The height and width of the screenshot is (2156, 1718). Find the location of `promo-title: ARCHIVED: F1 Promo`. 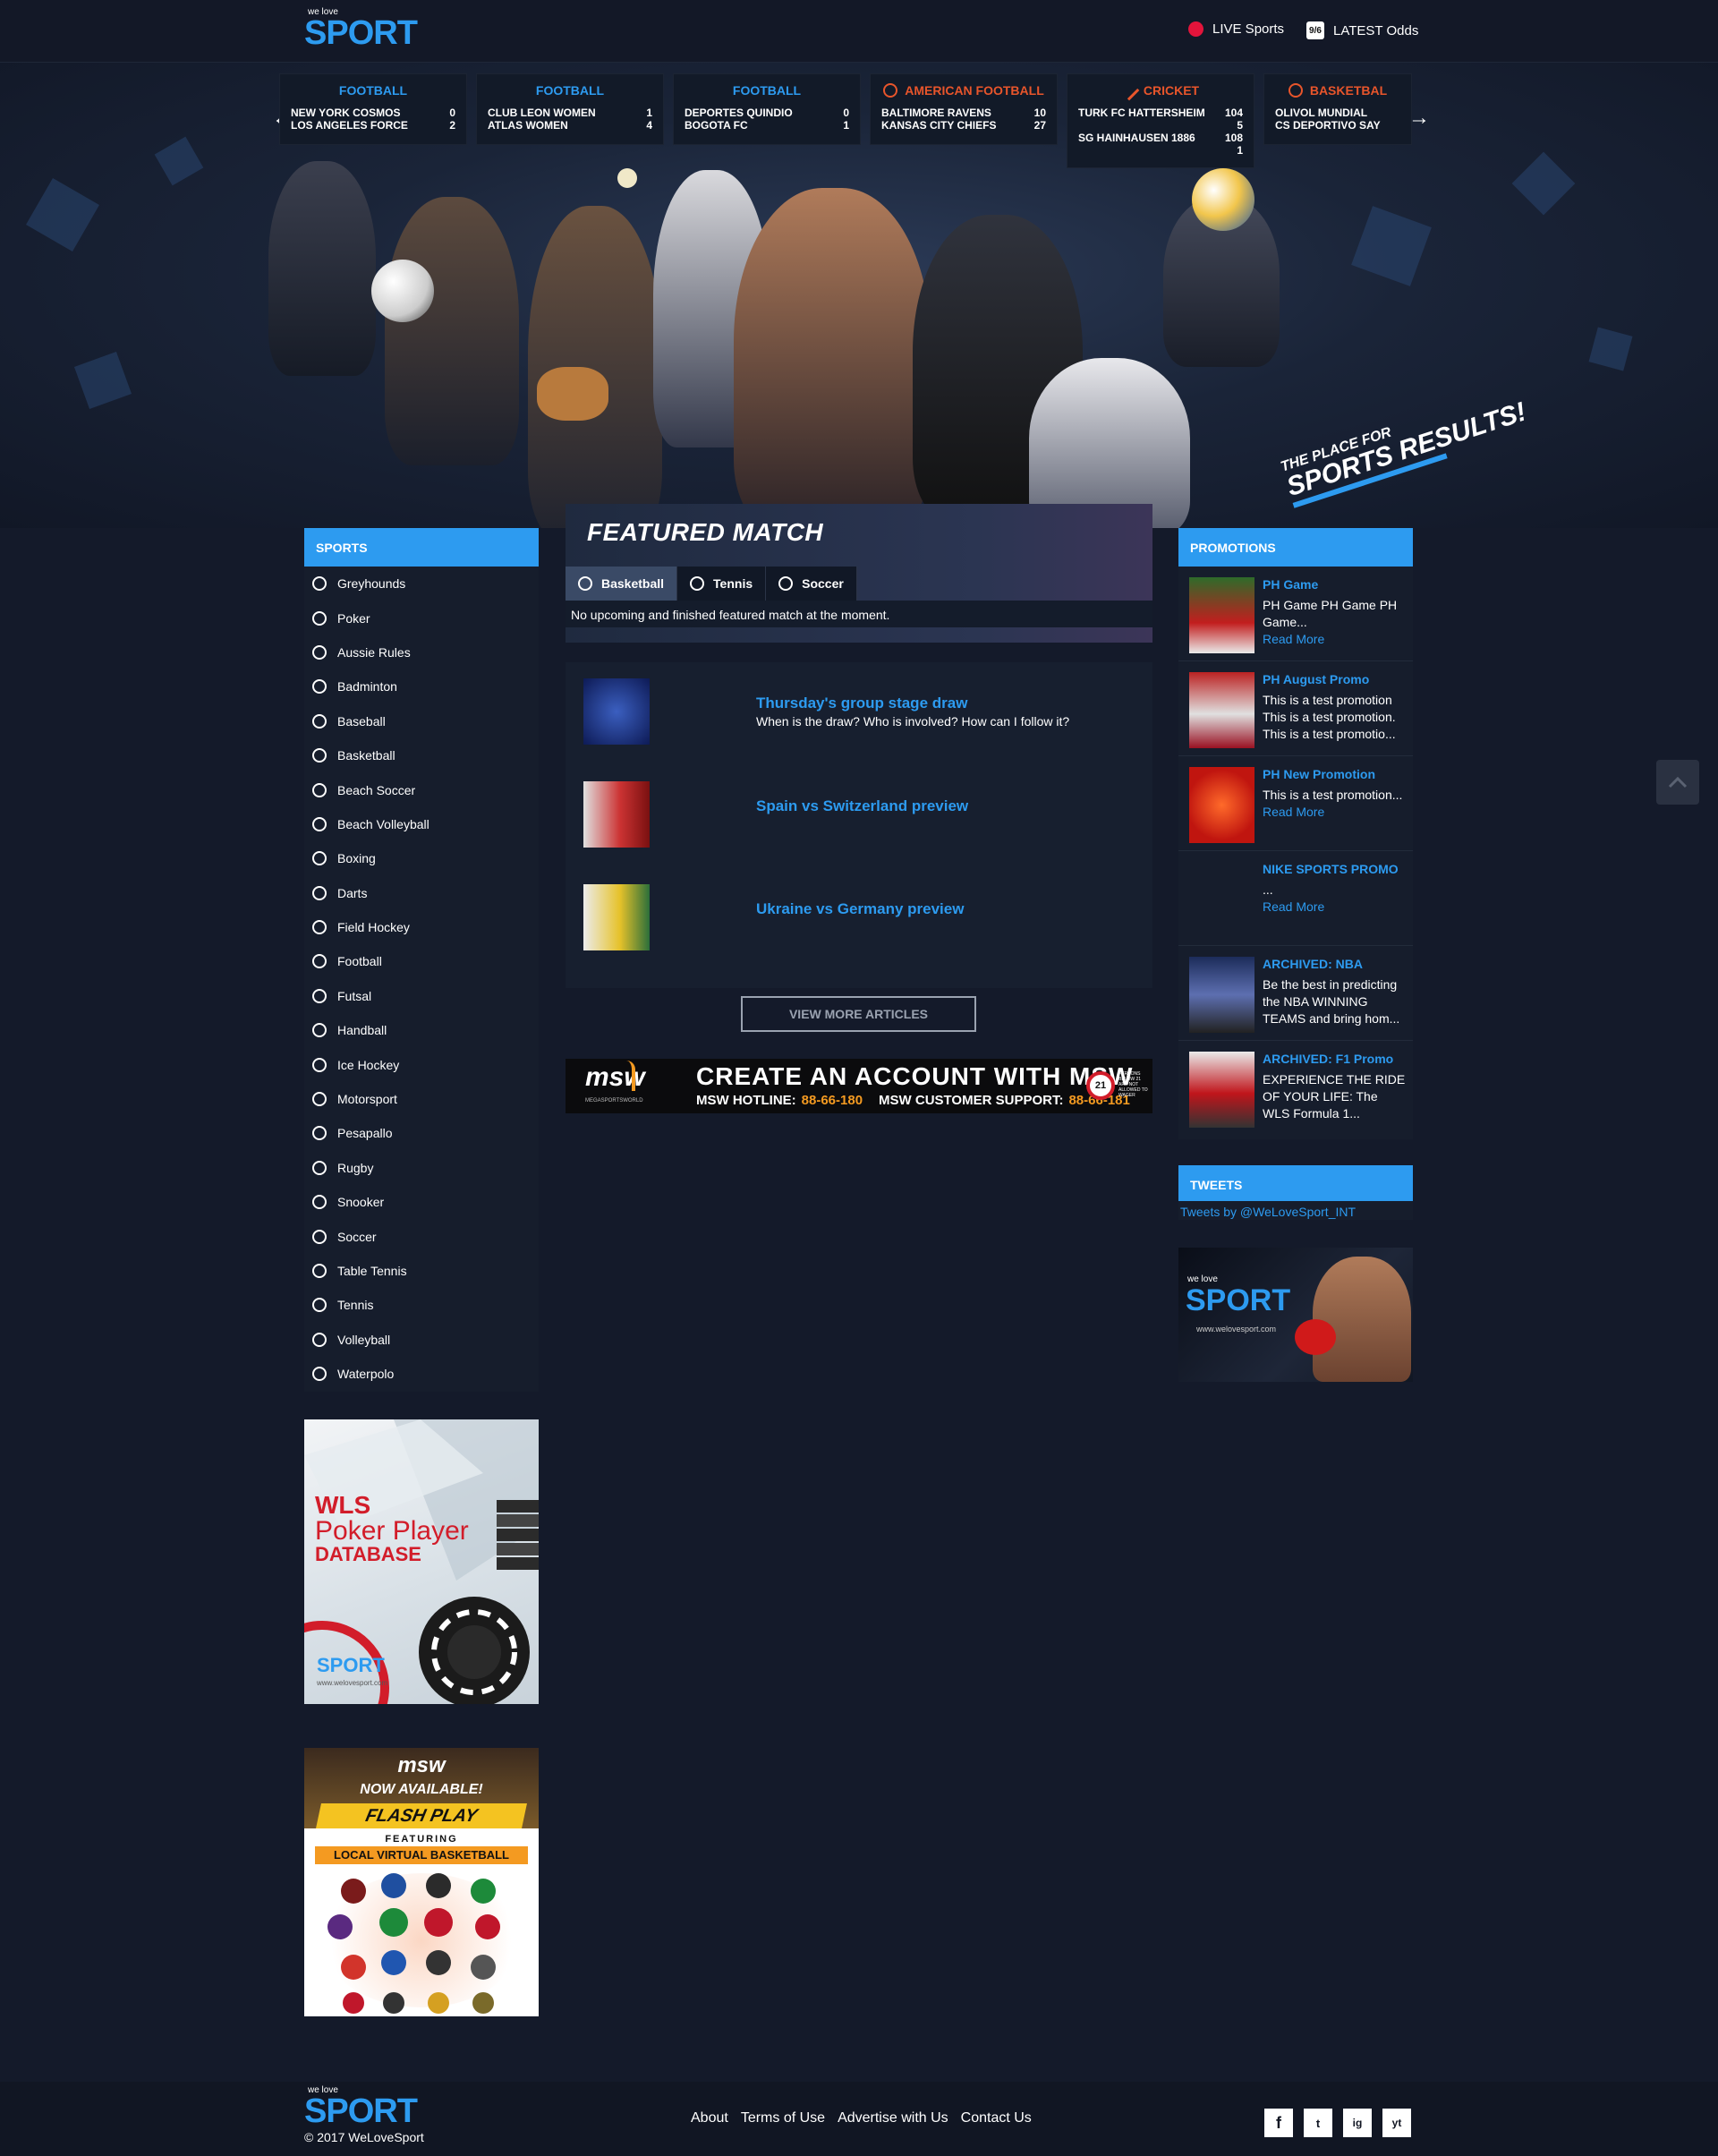

promo-title: ARCHIVED: F1 Promo is located at coordinates (1328, 1059).